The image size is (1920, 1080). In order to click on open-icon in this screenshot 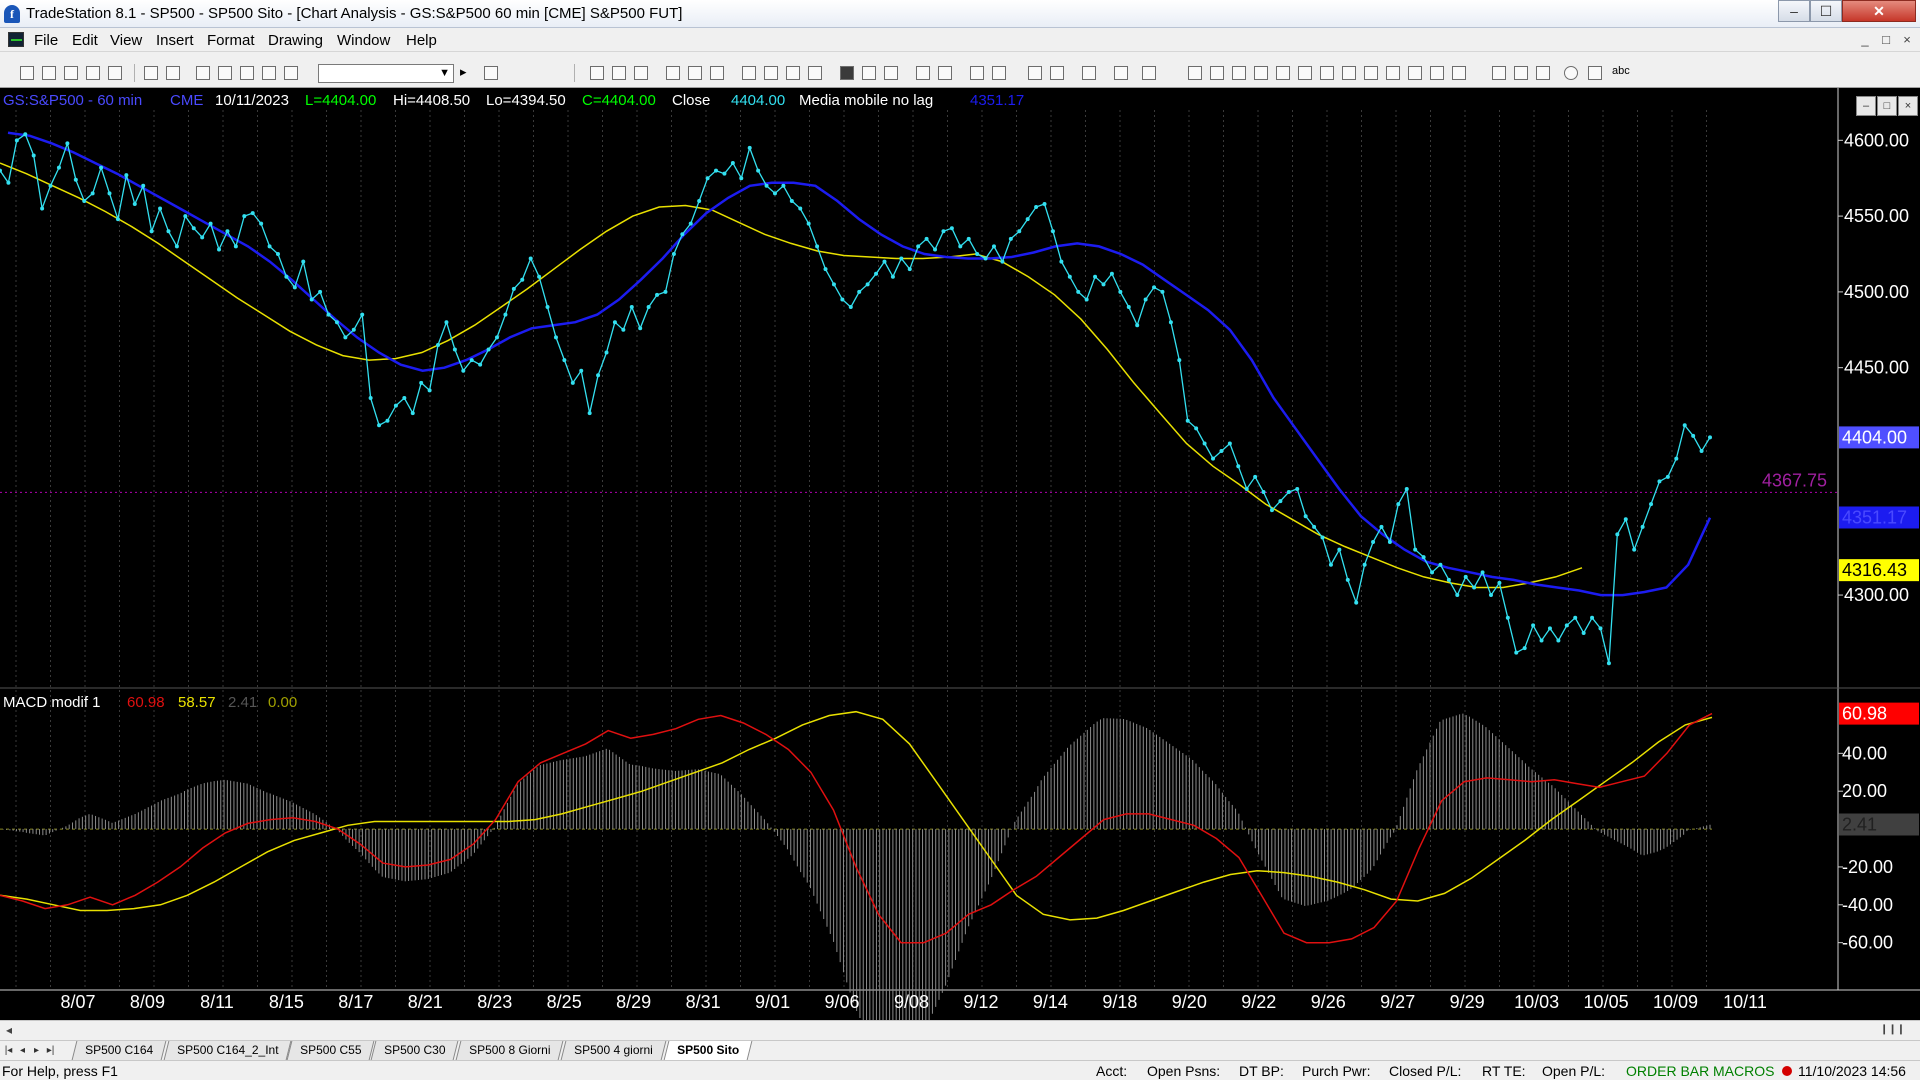, I will do `click(49, 73)`.